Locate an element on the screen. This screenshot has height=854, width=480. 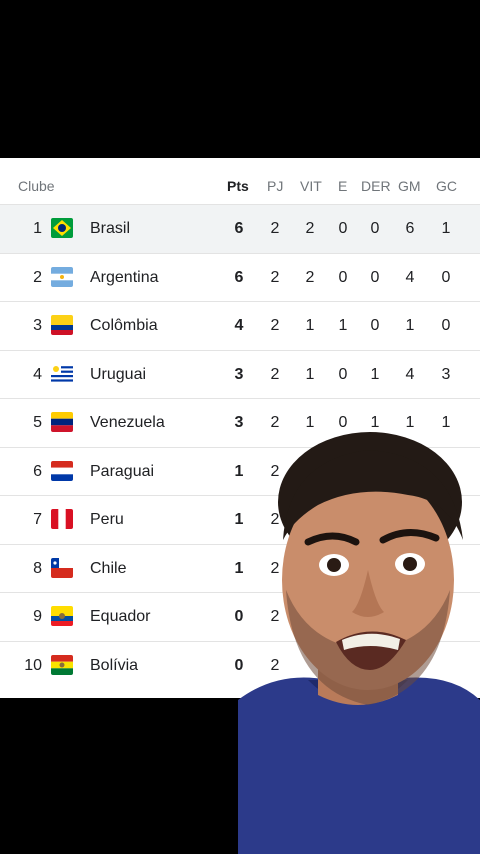
header-club: Clube is located at coordinates (36, 186).